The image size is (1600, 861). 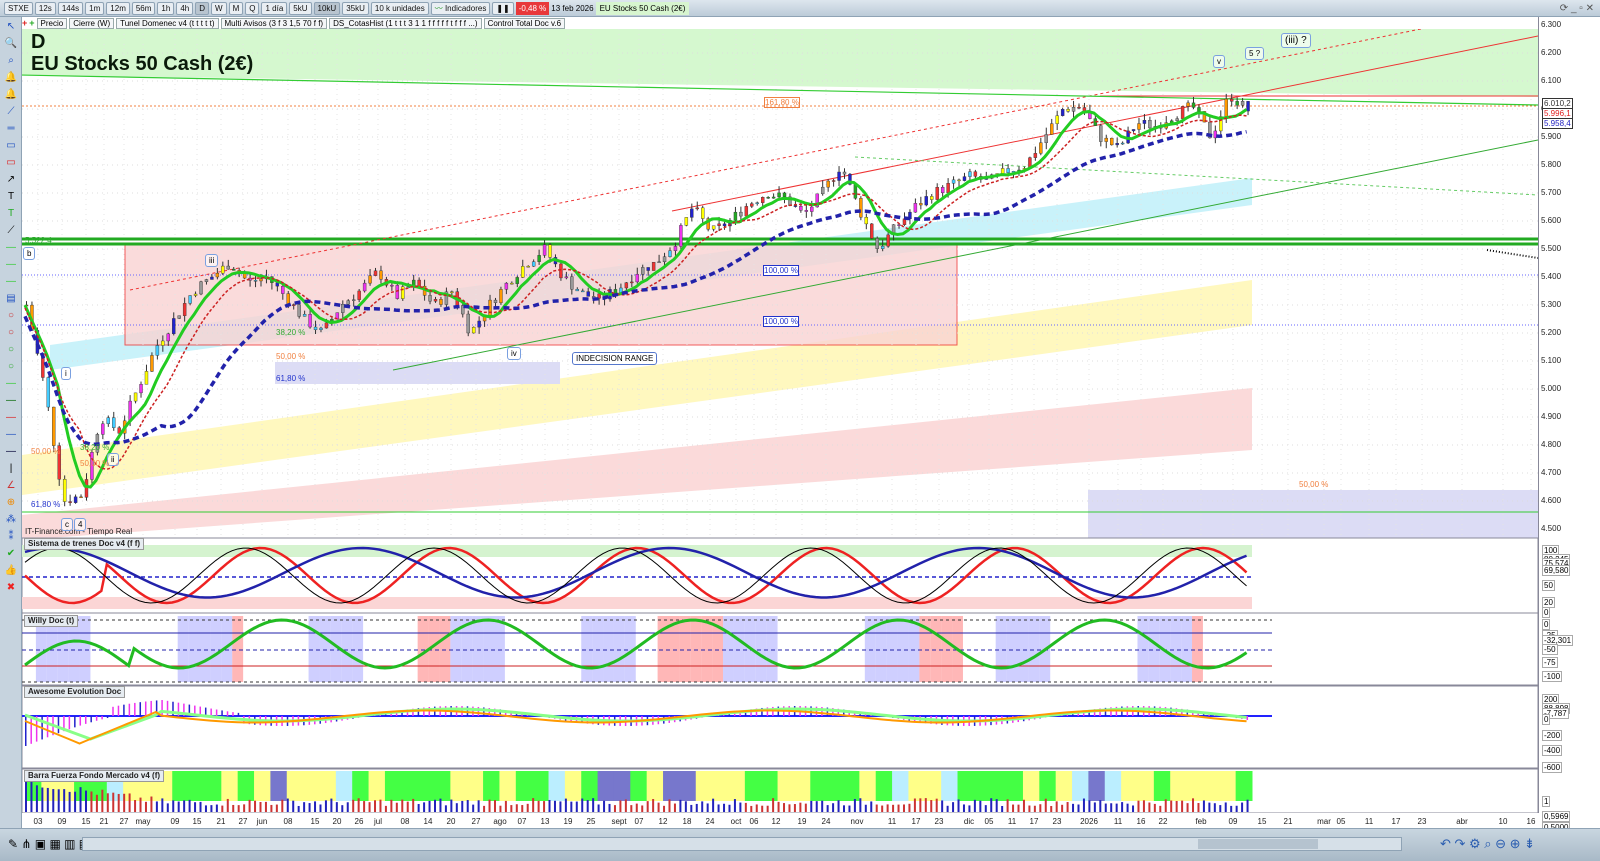 What do you see at coordinates (185, 8) in the screenshot?
I see `interval-button: 4h` at bounding box center [185, 8].